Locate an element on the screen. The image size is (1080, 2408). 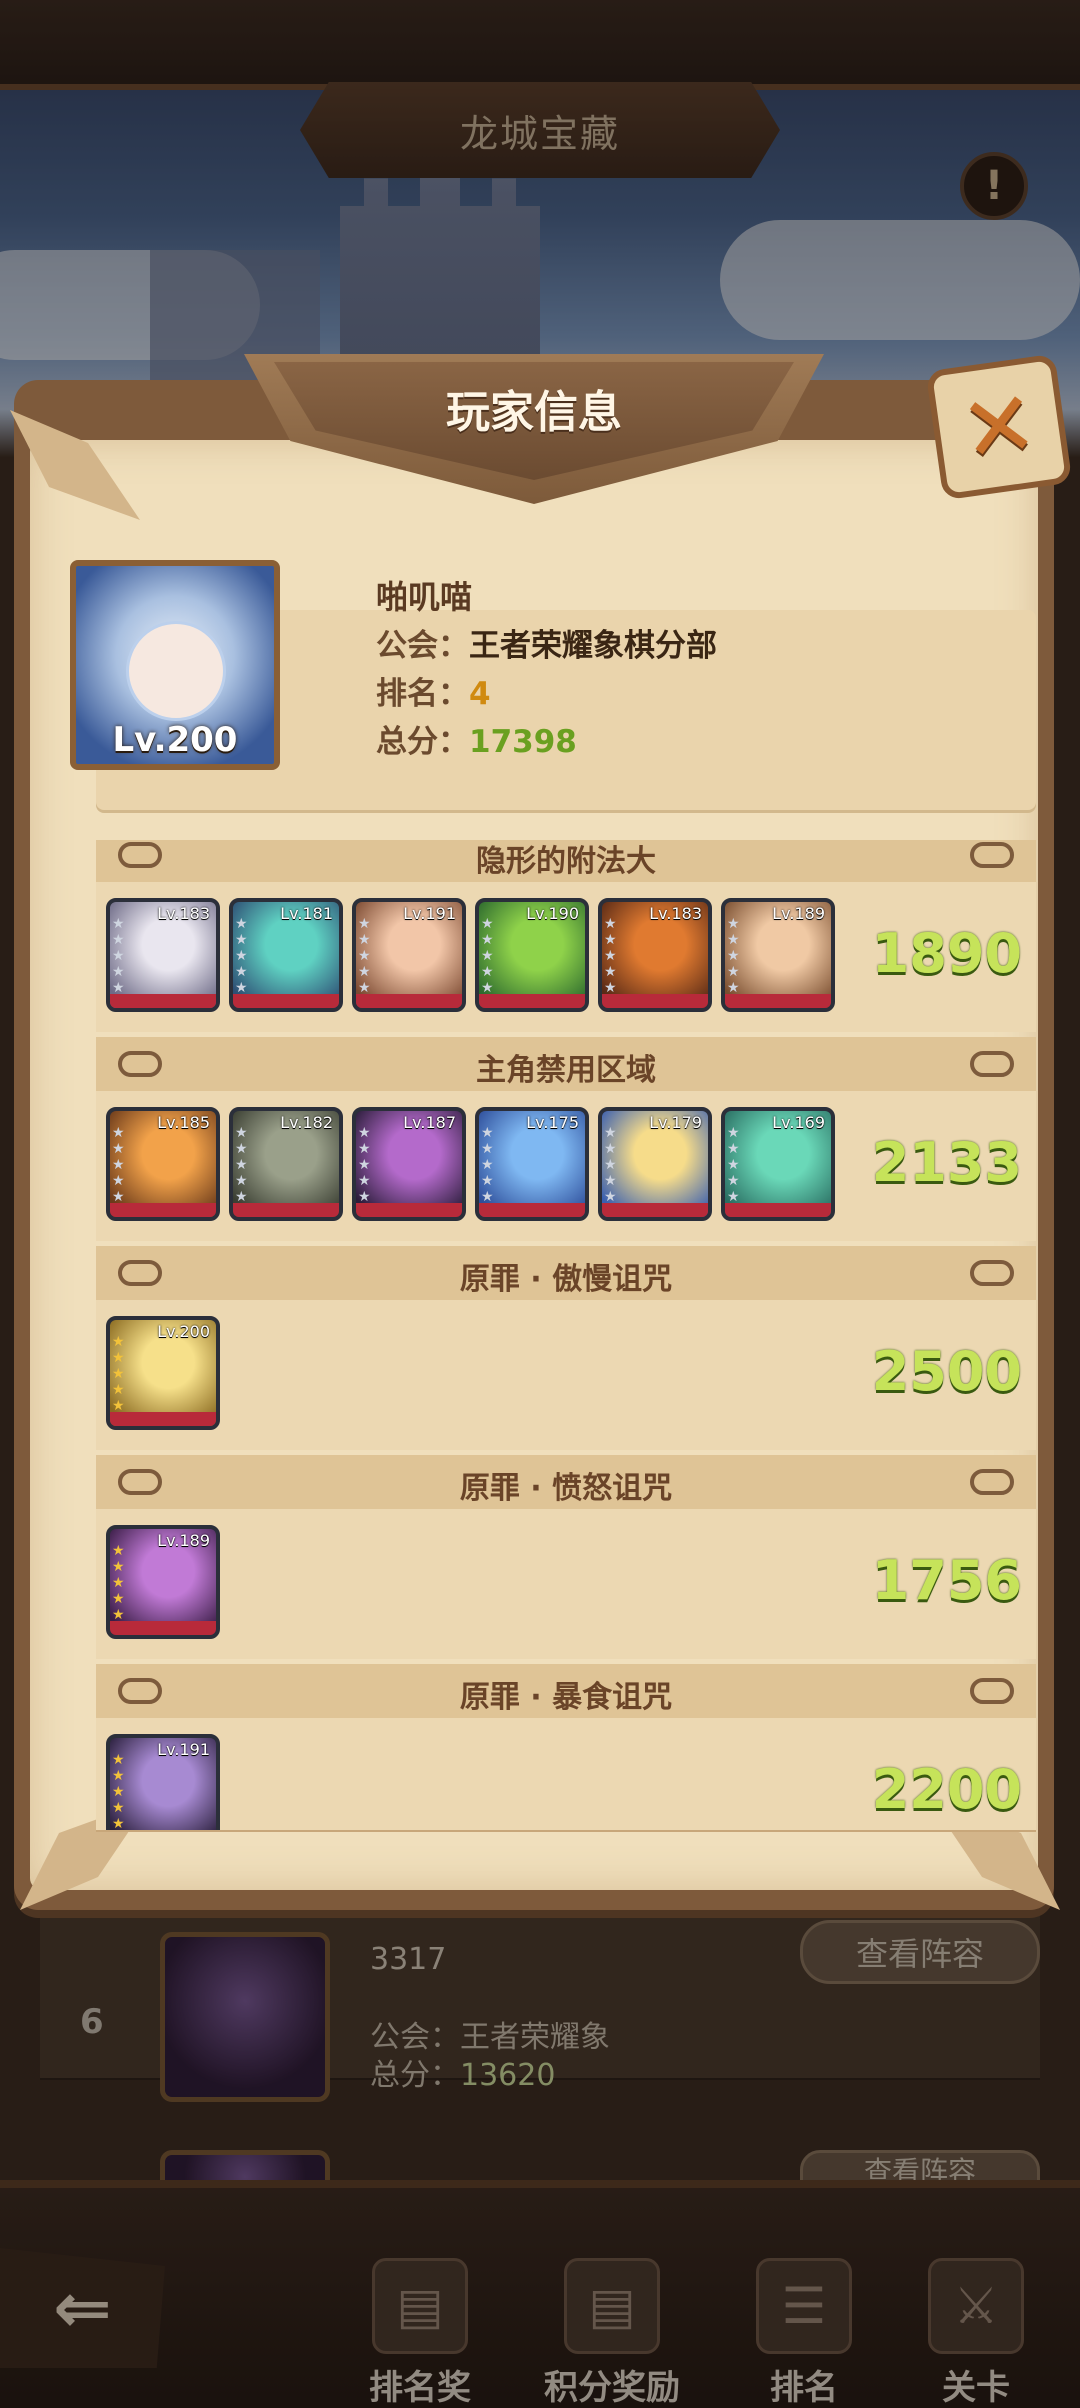
guild-line: 公会：王者荣耀象棋分部 is located at coordinates (546, 642).